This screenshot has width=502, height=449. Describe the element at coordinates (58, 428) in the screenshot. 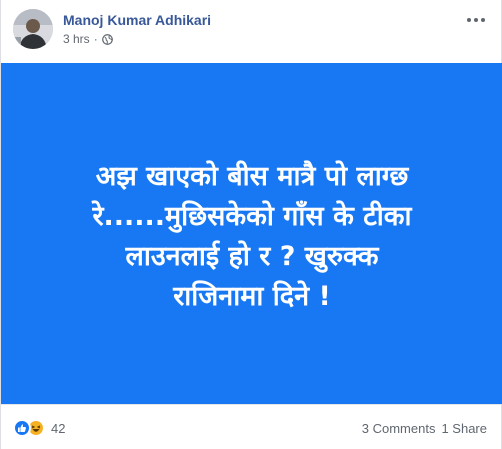

I see `reaction-count: 42` at that location.